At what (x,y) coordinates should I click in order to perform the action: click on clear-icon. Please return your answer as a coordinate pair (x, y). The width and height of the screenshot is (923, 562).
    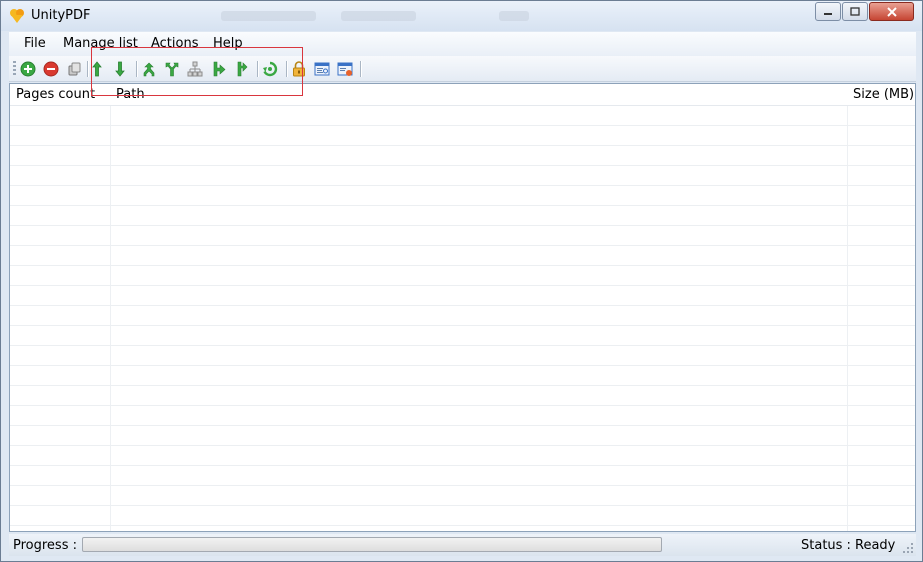
    Looking at the image, I should click on (74, 69).